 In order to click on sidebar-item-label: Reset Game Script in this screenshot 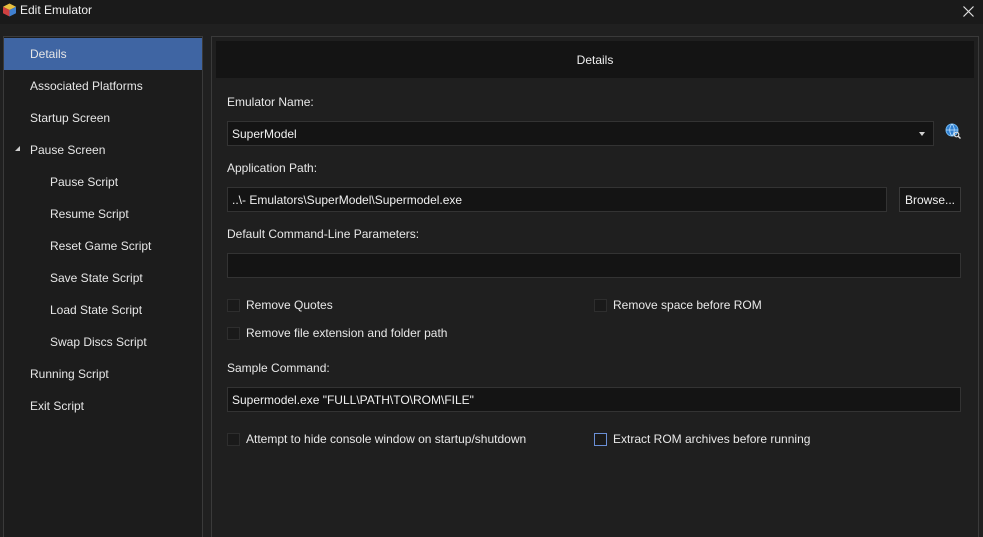, I will do `click(101, 246)`.